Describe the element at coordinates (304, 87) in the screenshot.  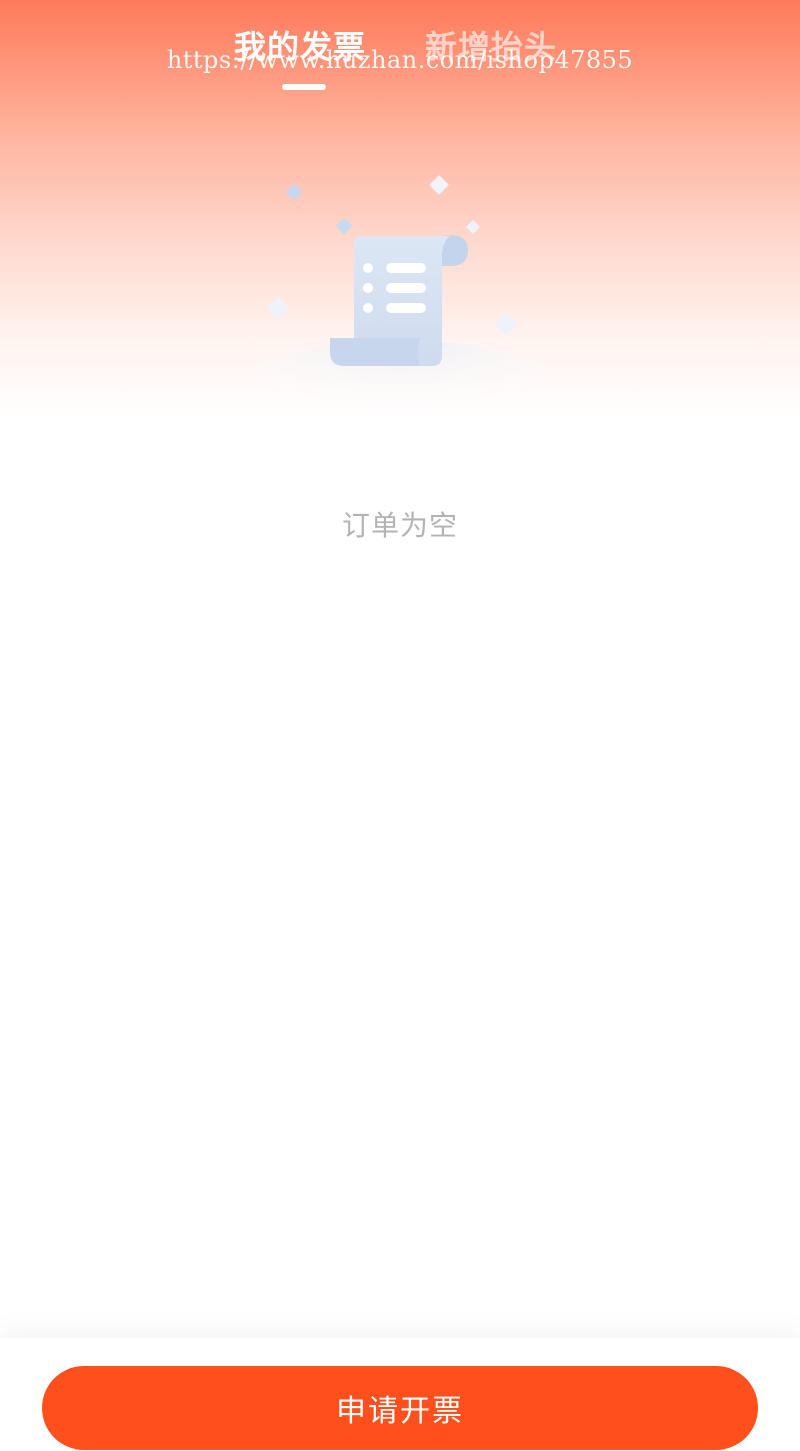
I see `tab-active-indicator` at that location.